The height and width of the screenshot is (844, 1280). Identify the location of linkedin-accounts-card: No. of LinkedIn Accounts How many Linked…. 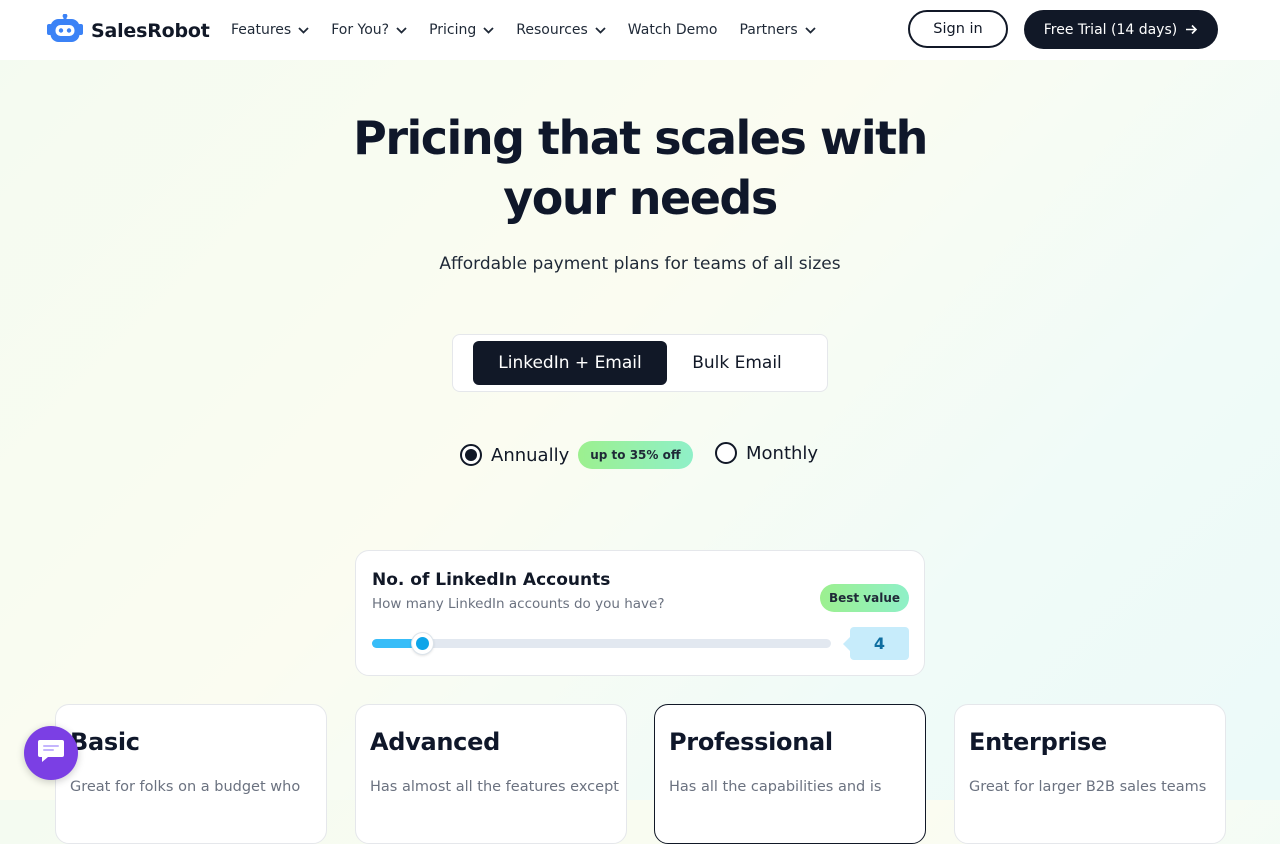
(640, 613).